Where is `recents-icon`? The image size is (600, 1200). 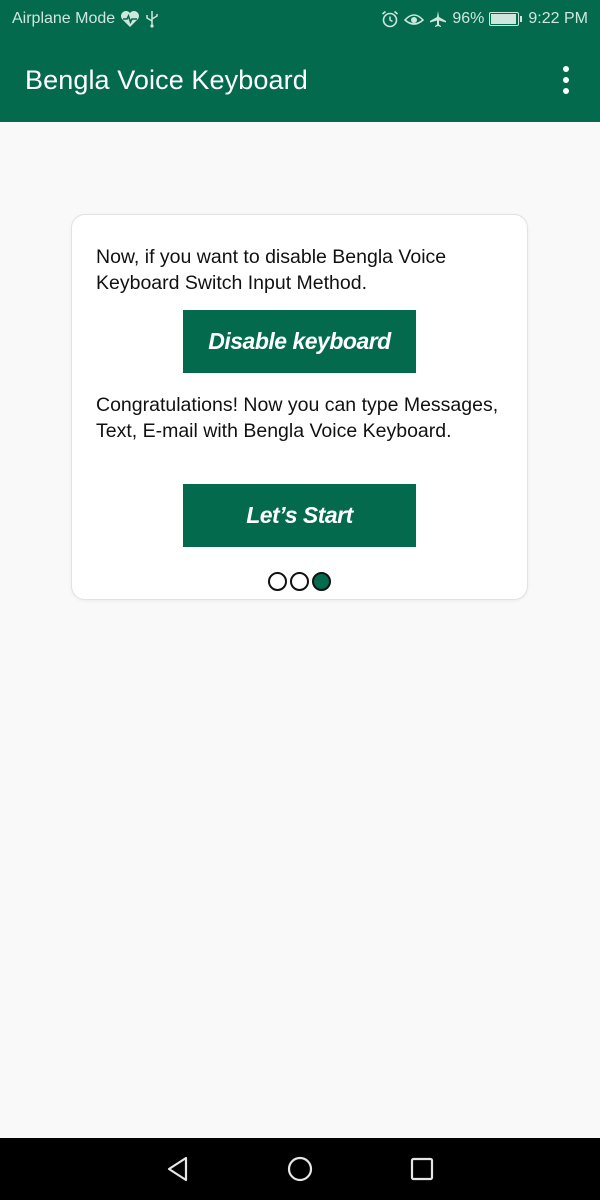 recents-icon is located at coordinates (422, 1169).